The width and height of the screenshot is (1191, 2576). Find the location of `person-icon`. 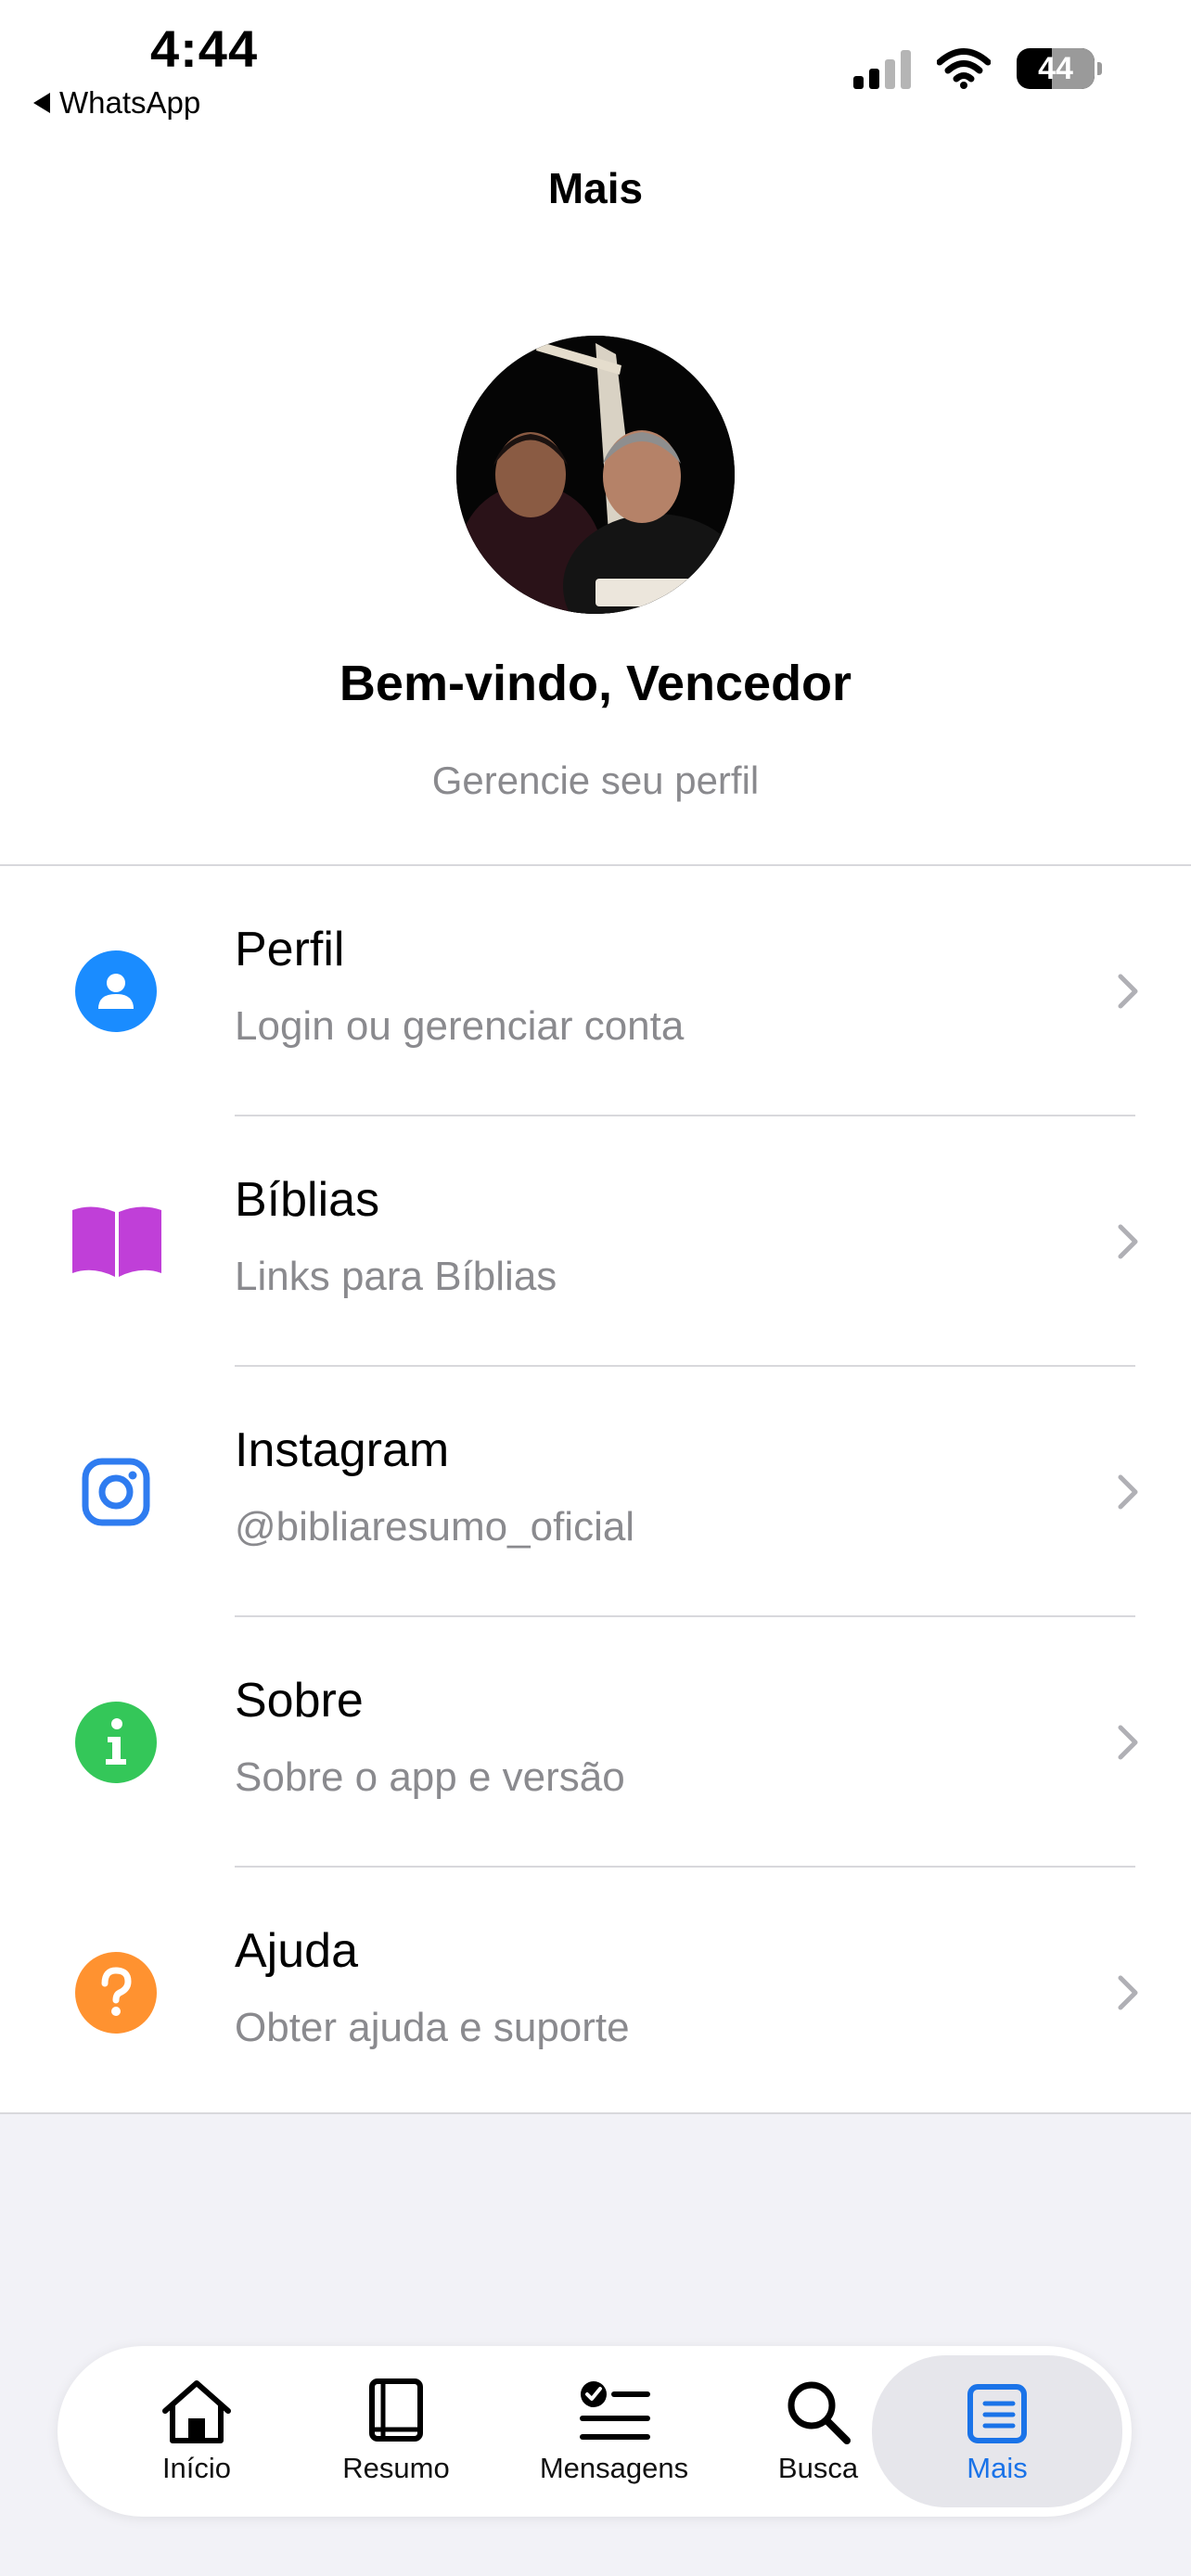

person-icon is located at coordinates (116, 991).